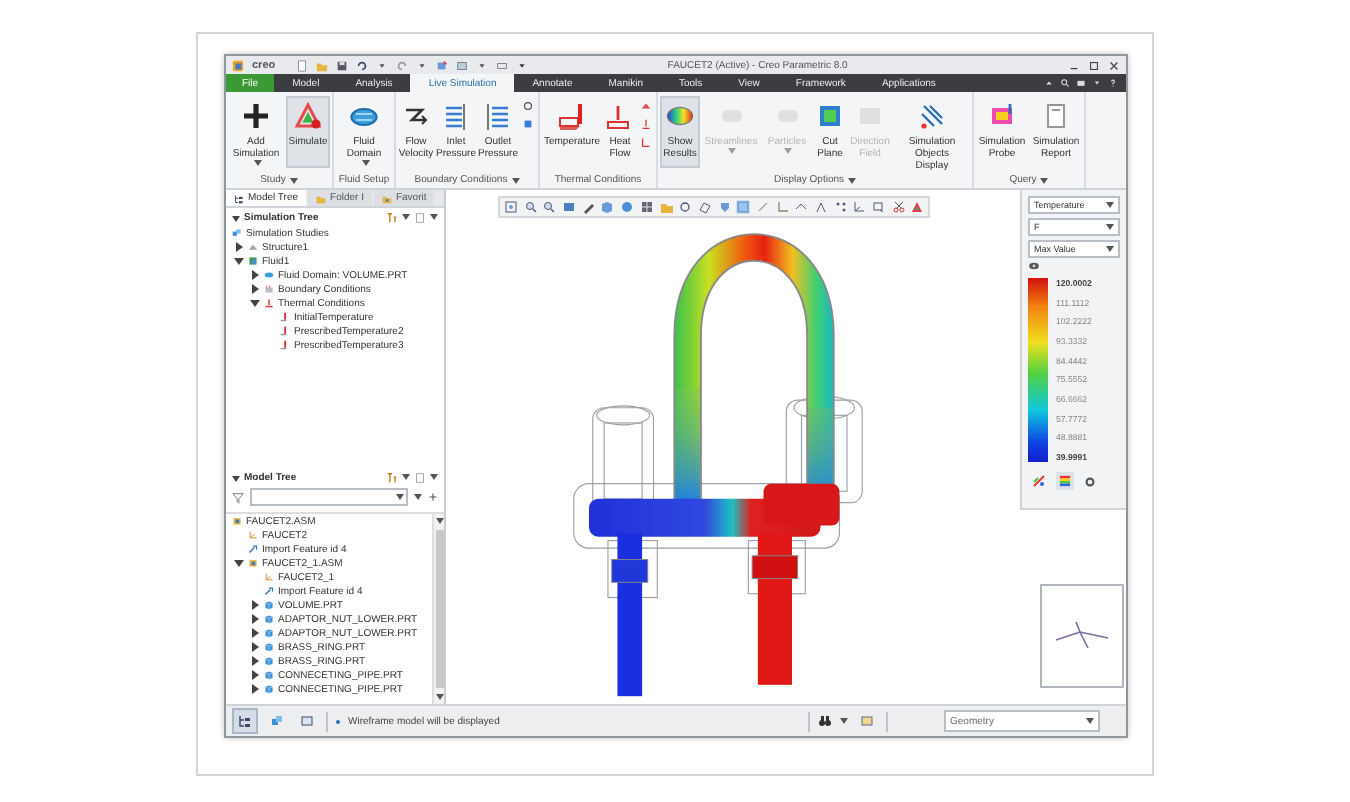 This screenshot has height=802, width=1350. Describe the element at coordinates (386, 198) in the screenshot. I see `star-folder-icon` at that location.